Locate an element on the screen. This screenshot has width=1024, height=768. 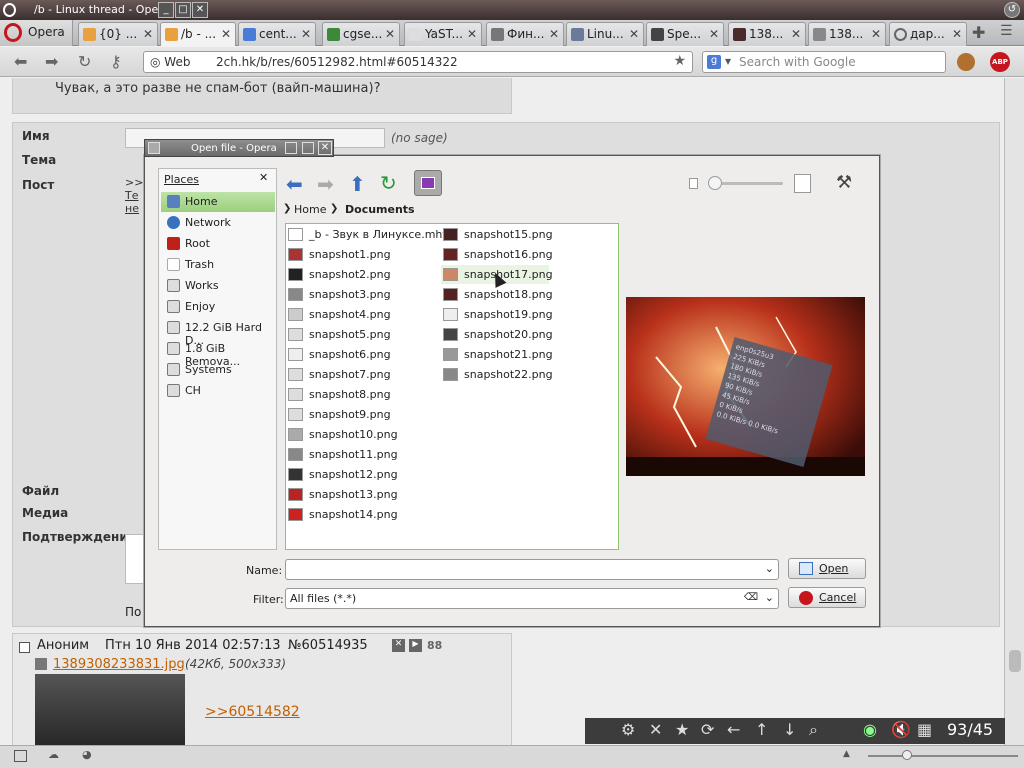
delete-icon: ✕ is located at coordinates (398, 645).